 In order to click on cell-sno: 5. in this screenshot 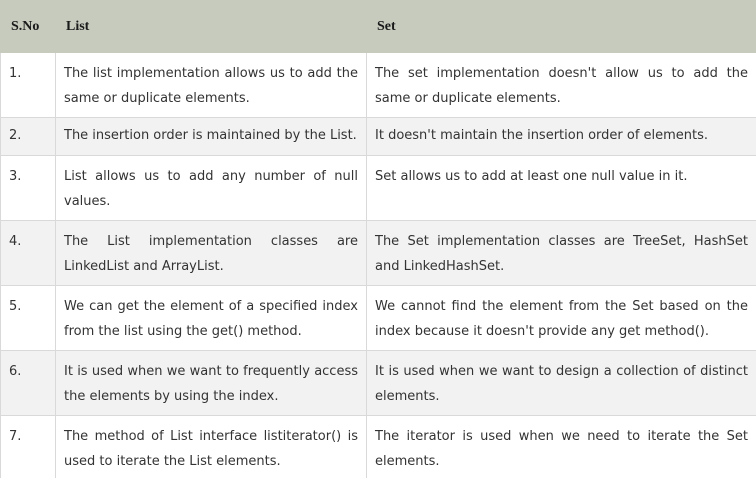, I will do `click(28, 318)`.